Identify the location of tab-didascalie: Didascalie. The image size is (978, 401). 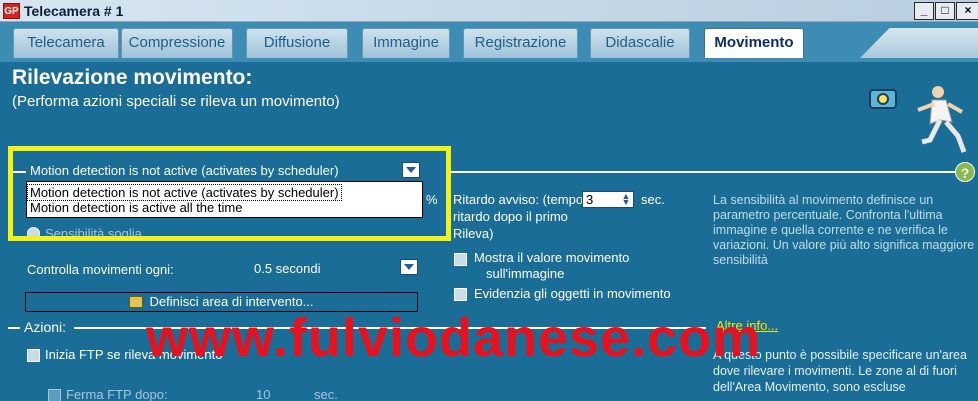
(640, 43).